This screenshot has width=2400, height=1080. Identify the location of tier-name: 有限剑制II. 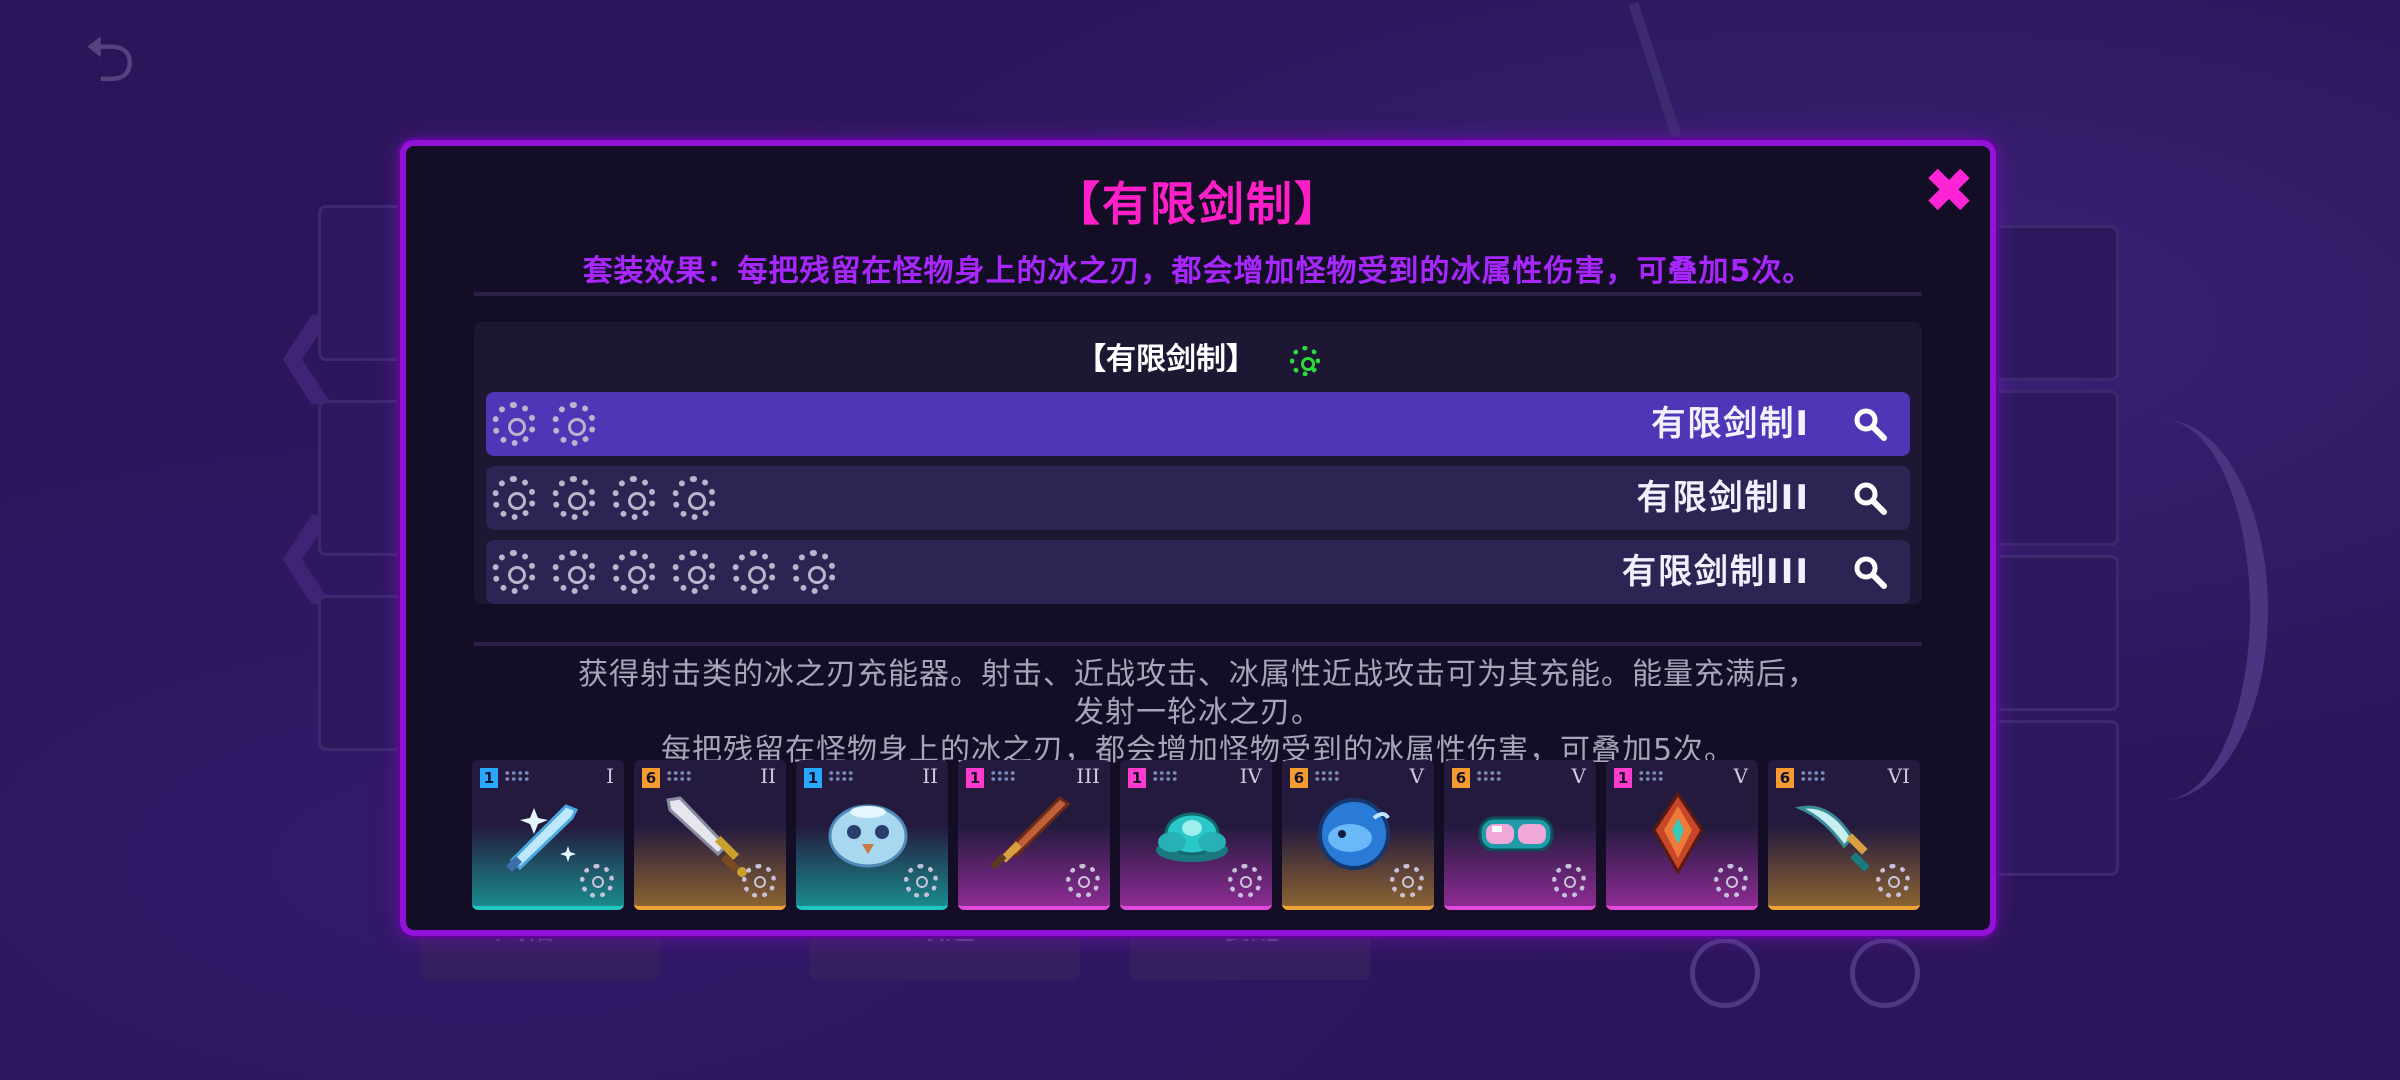
(1723, 498).